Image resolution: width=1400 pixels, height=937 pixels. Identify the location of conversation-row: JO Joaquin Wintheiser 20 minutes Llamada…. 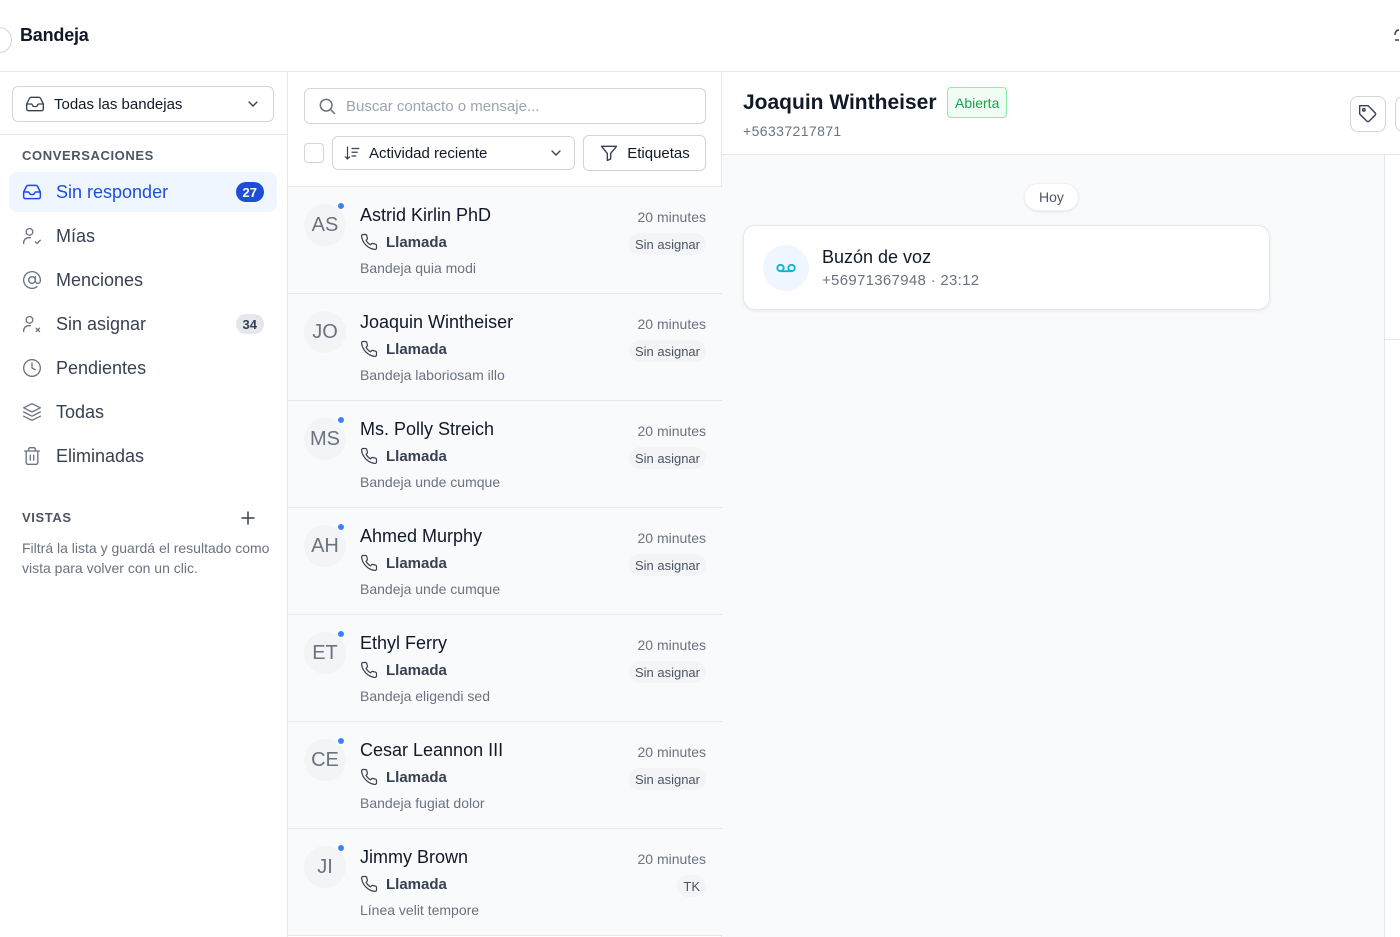
(505, 347).